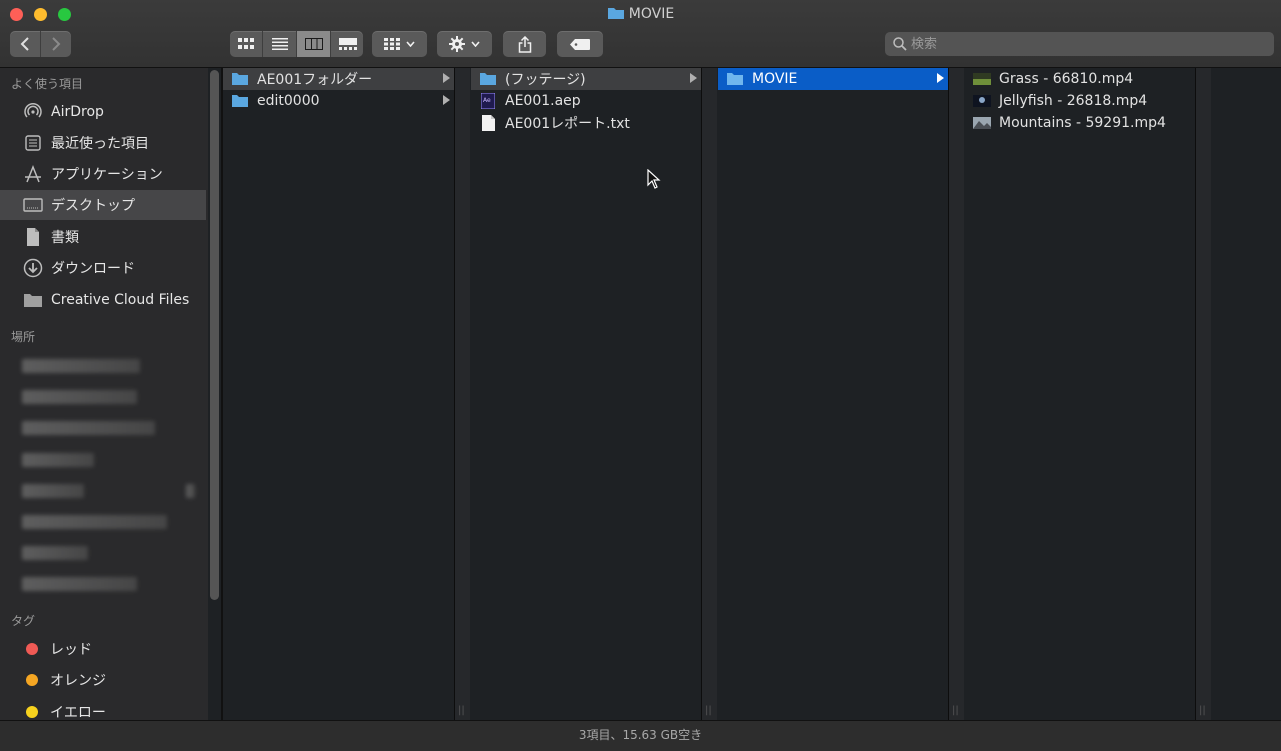  What do you see at coordinates (103, 680) in the screenshot?
I see `sidebar-item-tag-orange: オレンジ` at bounding box center [103, 680].